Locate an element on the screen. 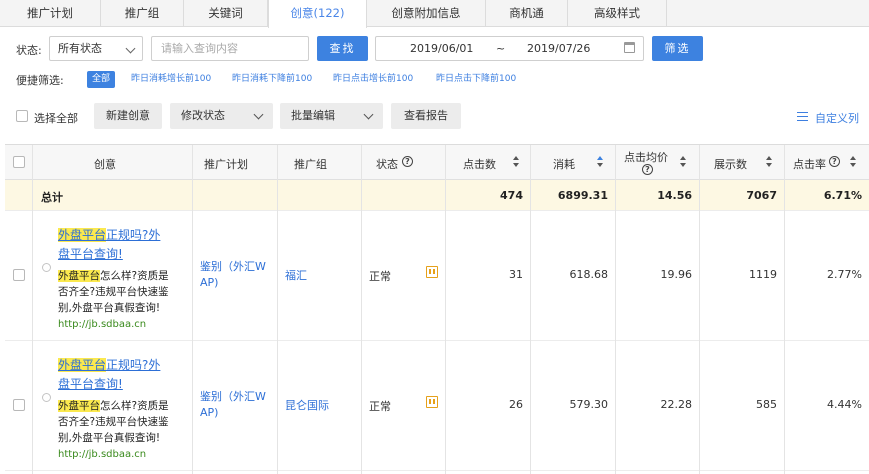 The width and height of the screenshot is (869, 474). select-all-checkbox is located at coordinates (22, 116).